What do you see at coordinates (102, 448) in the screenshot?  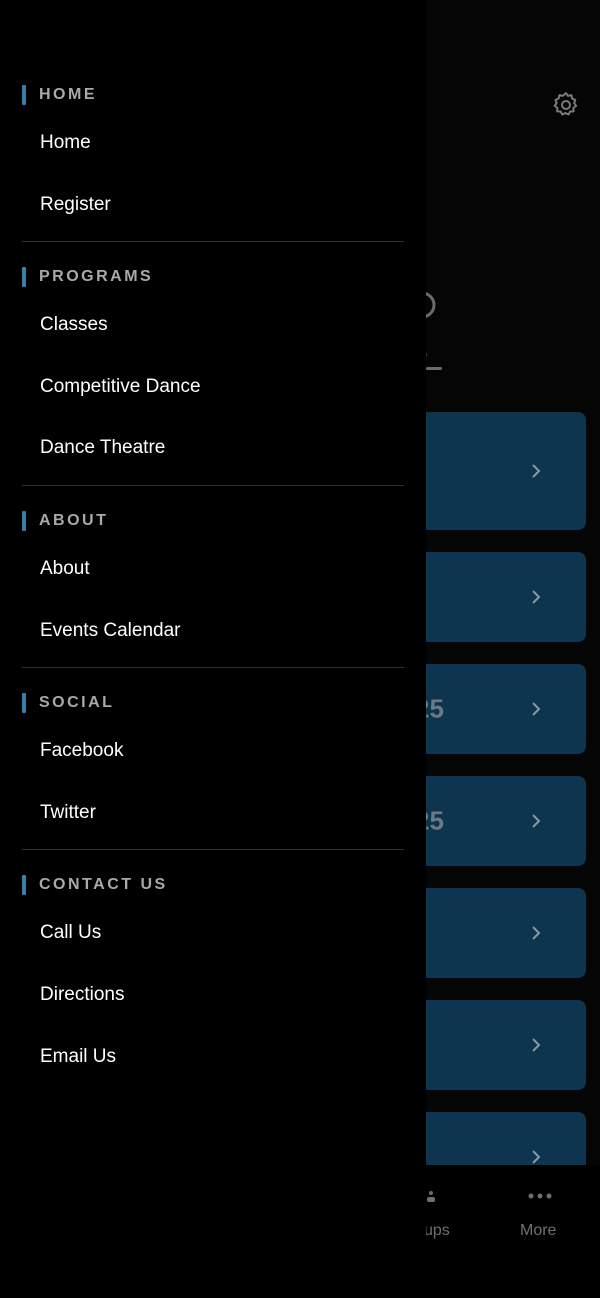 I see `menu-item-dance-theatre: Dance Theatre` at bounding box center [102, 448].